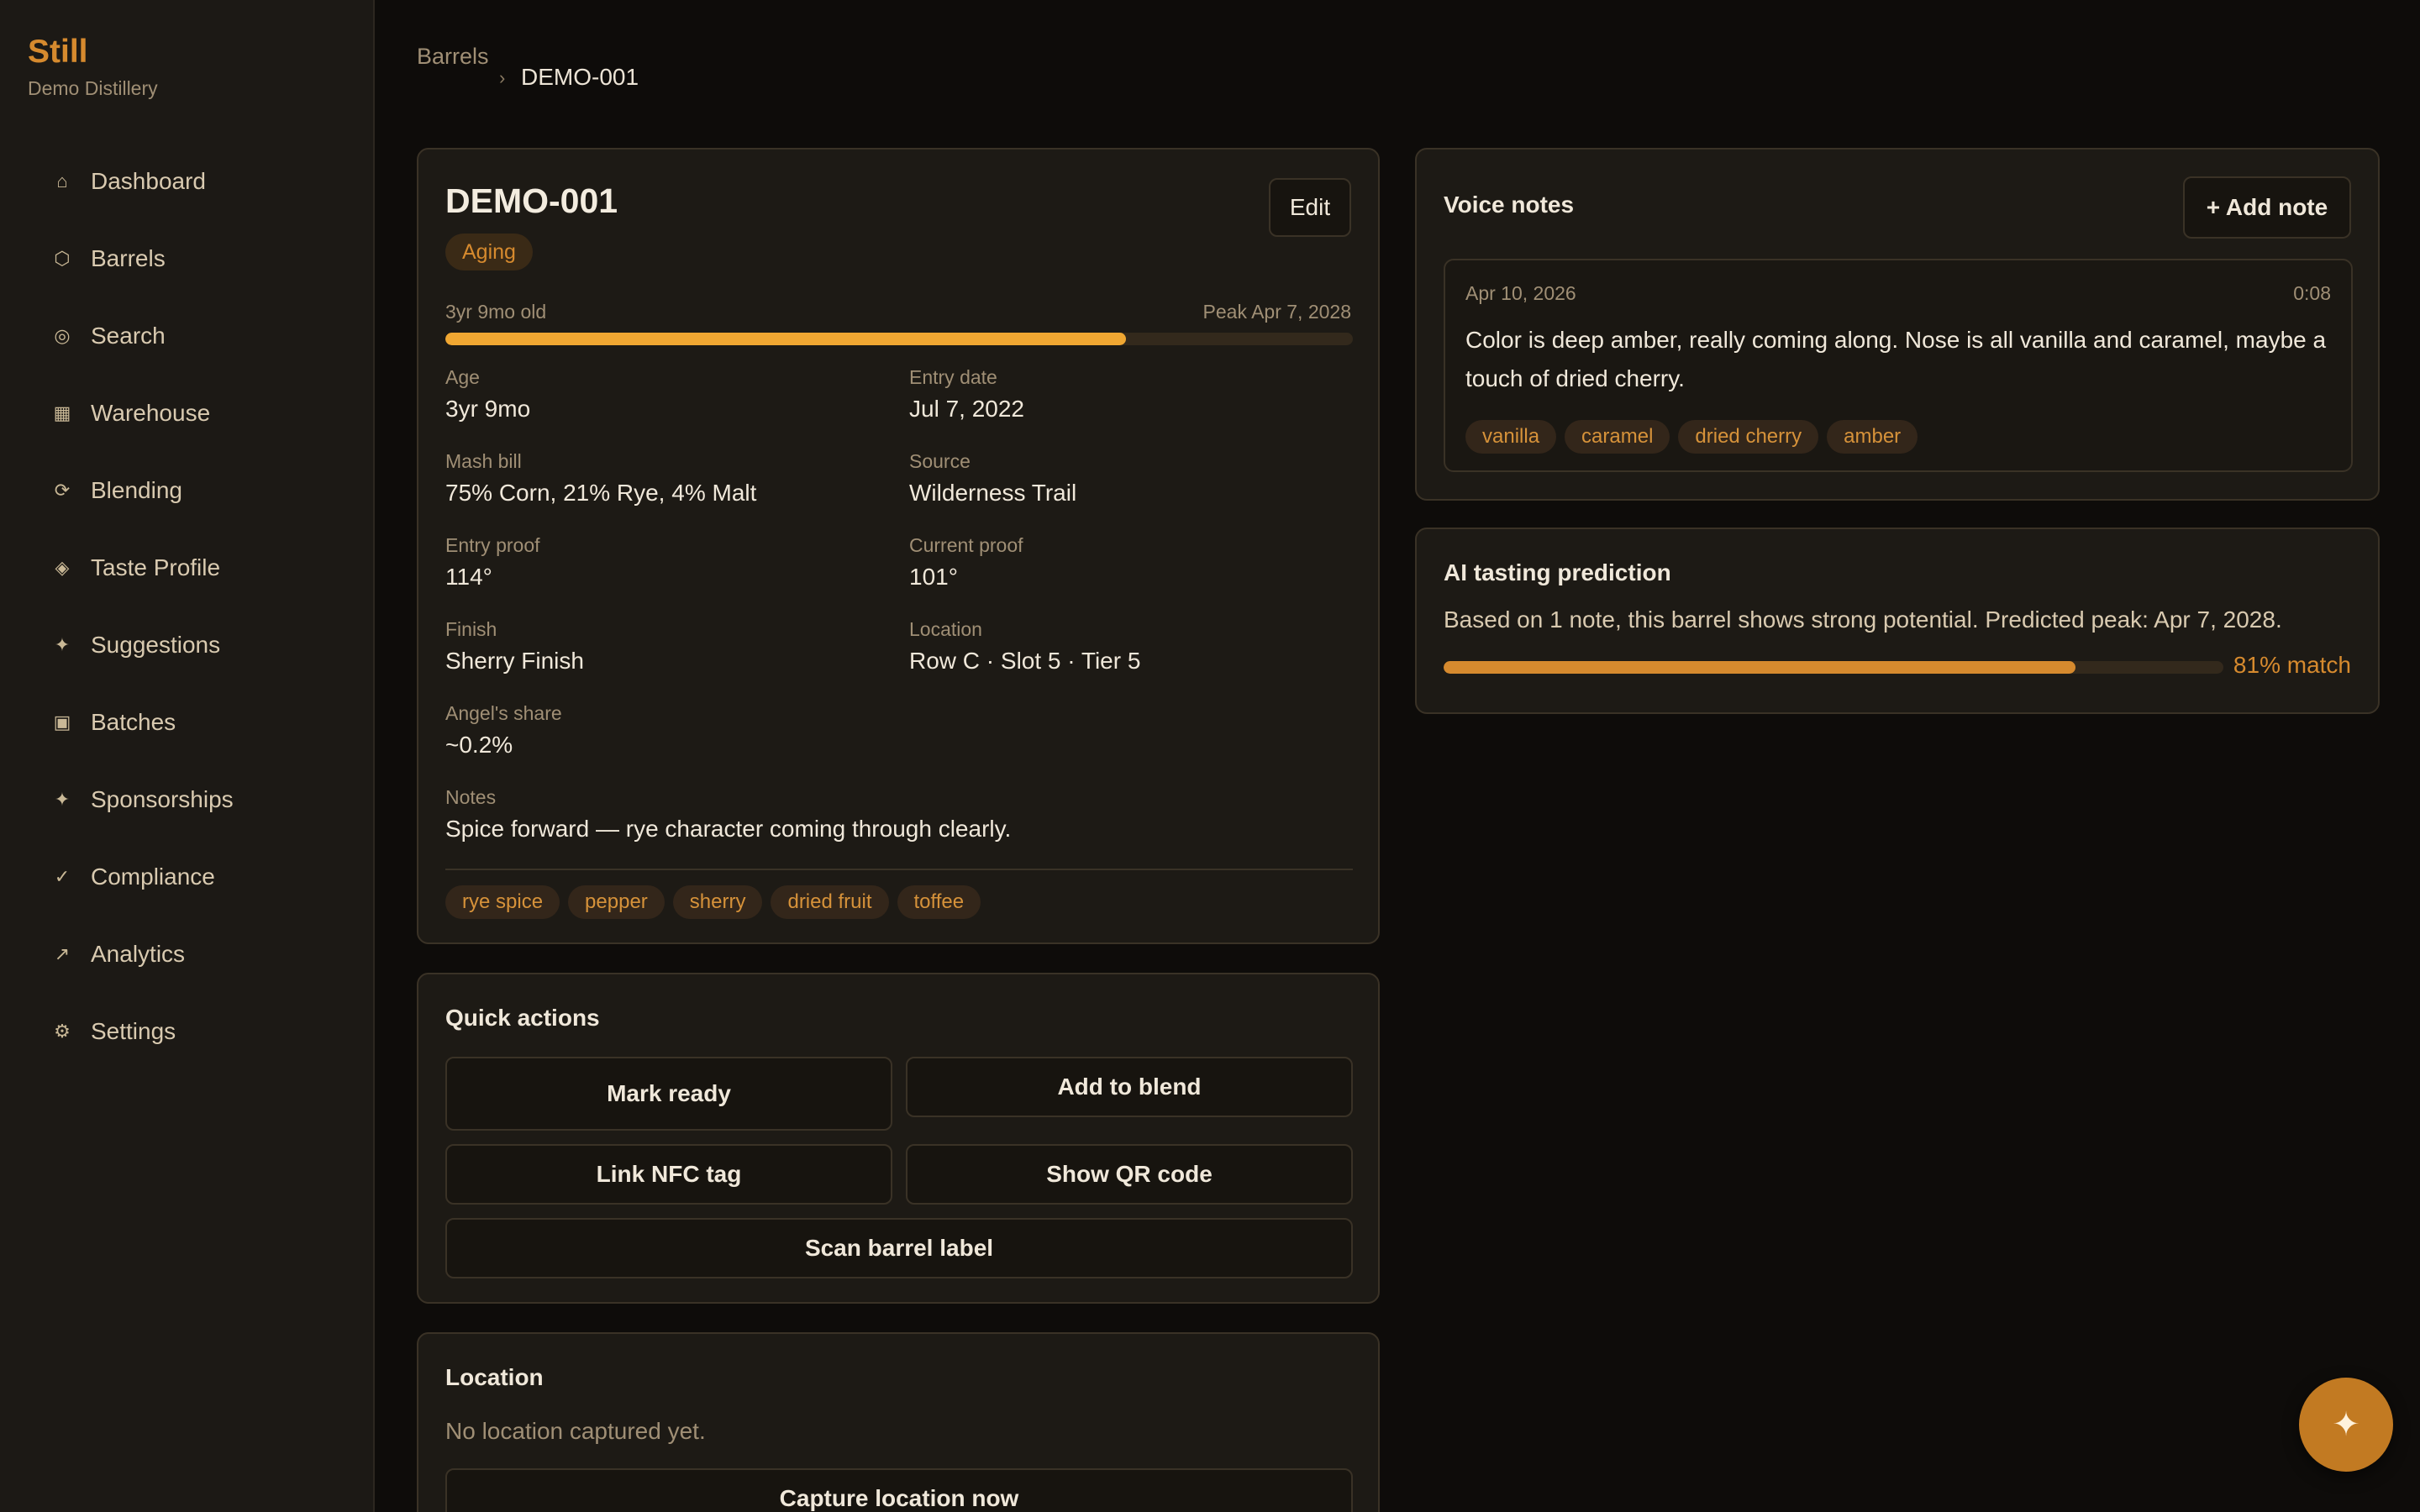  Describe the element at coordinates (1748, 437) in the screenshot. I see `tag-dried-cherry: dried cherry` at that location.